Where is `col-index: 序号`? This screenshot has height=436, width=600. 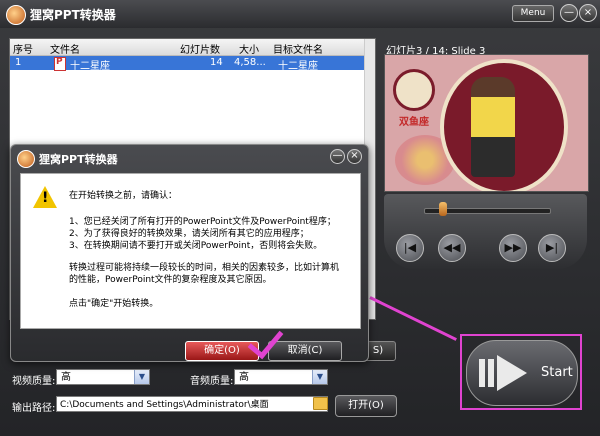
col-index: 序号 is located at coordinates (23, 48).